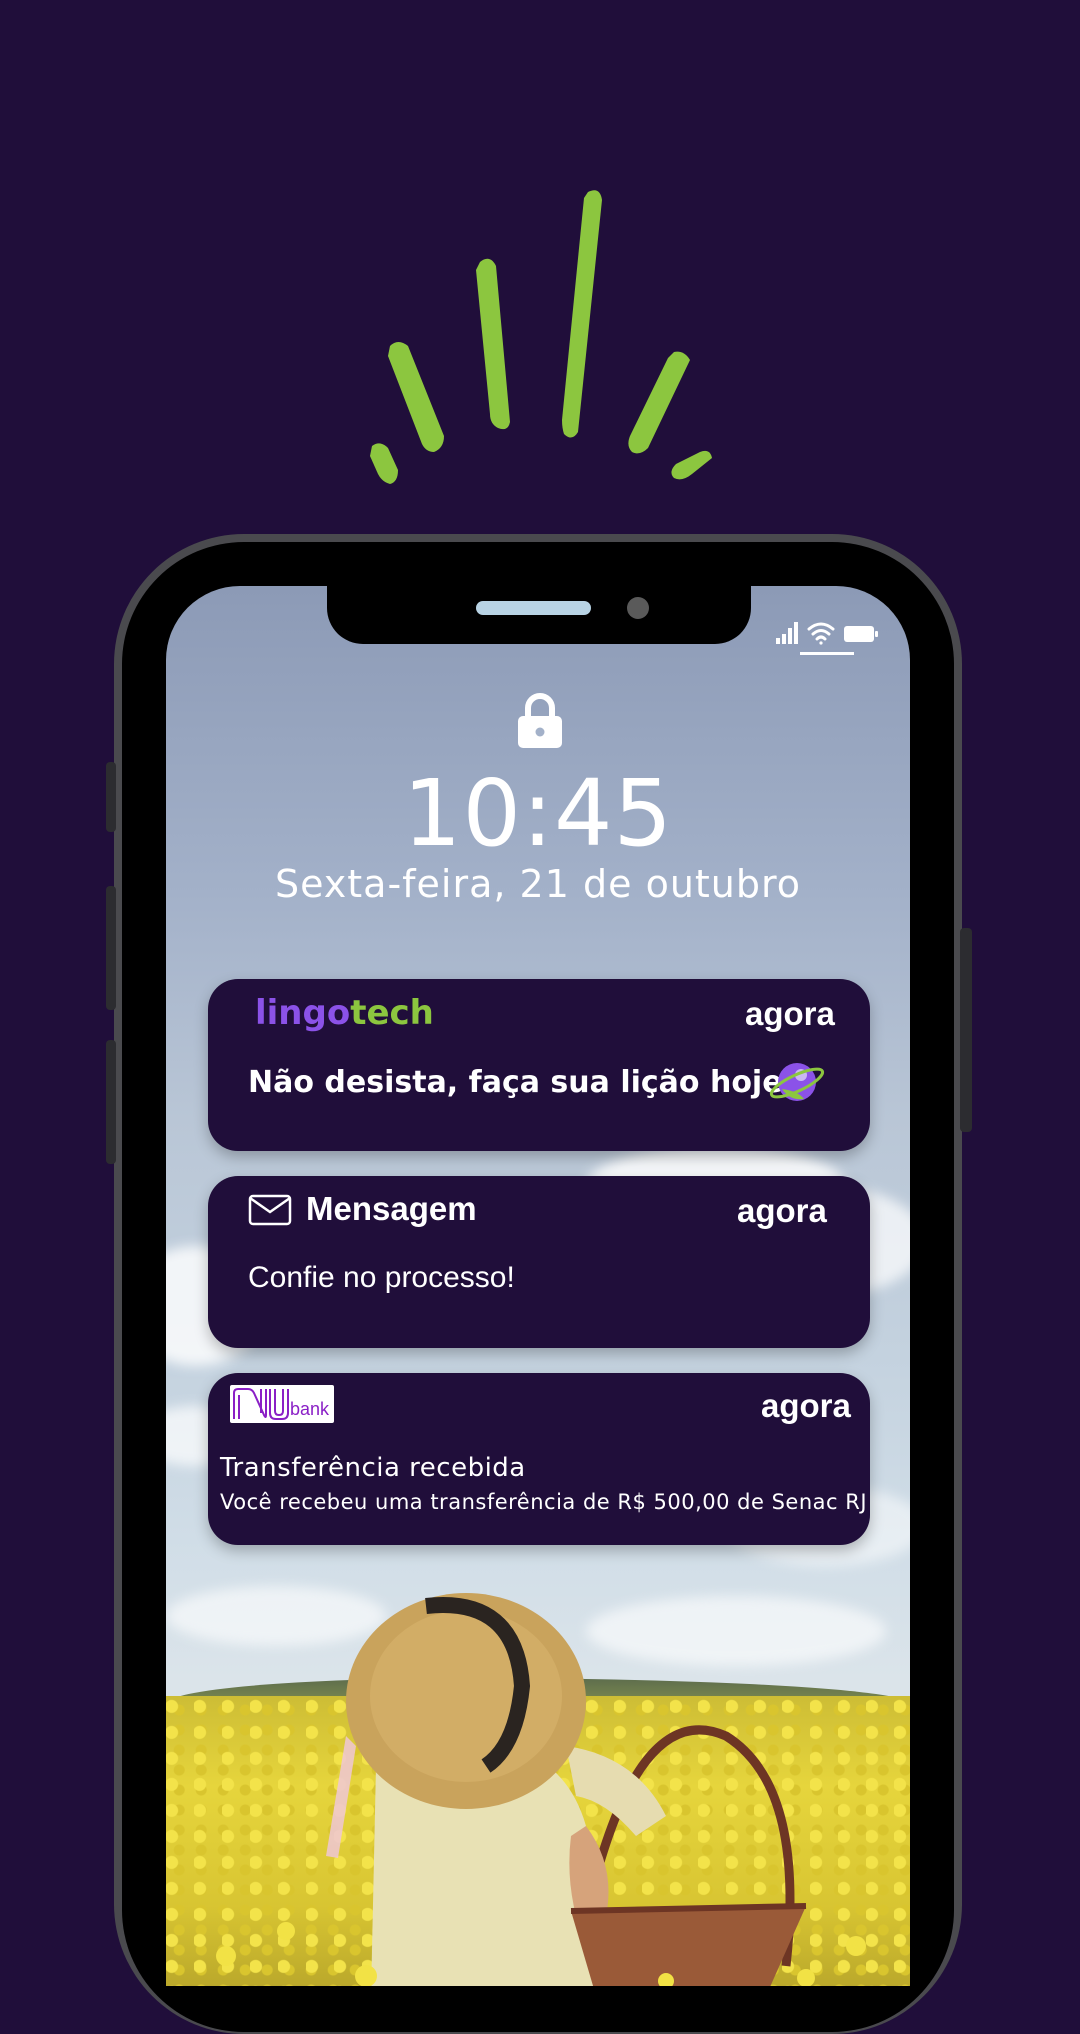 The image size is (1080, 2034). I want to click on clock-time: 10:45, so click(538, 813).